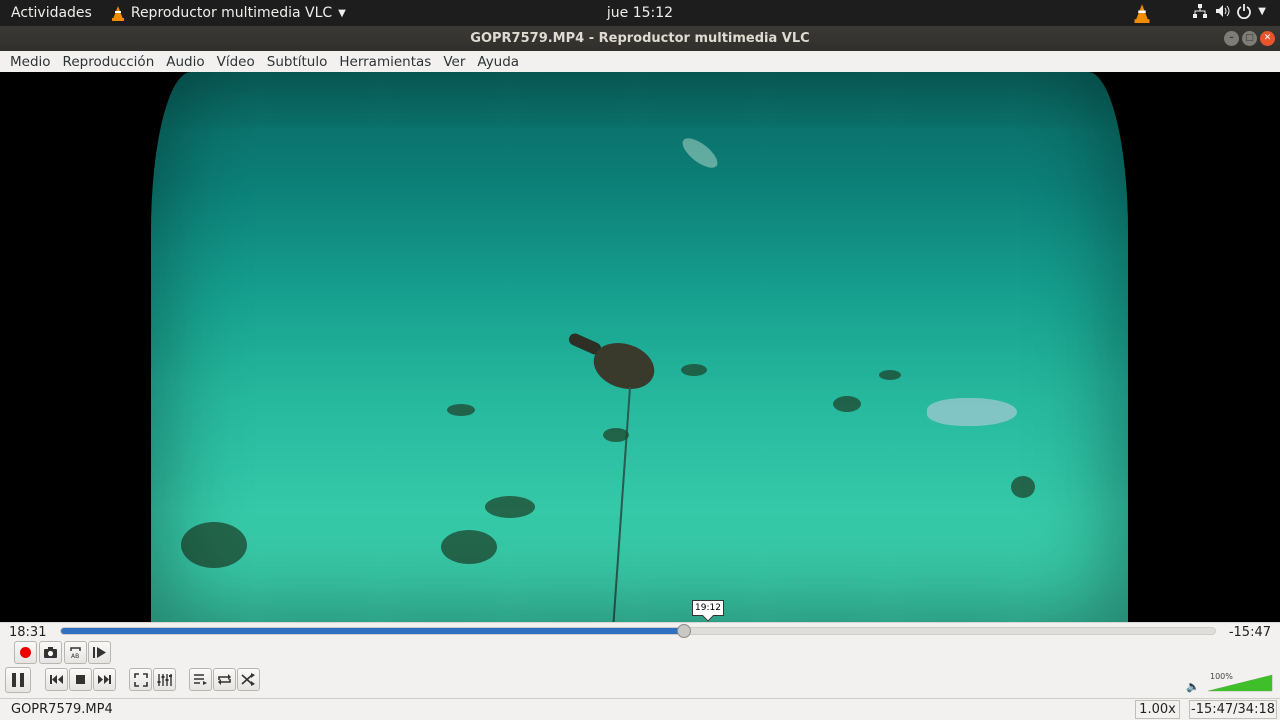 Image resolution: width=1280 pixels, height=720 pixels. Describe the element at coordinates (1231, 38) in the screenshot. I see `minimize-button: –` at that location.